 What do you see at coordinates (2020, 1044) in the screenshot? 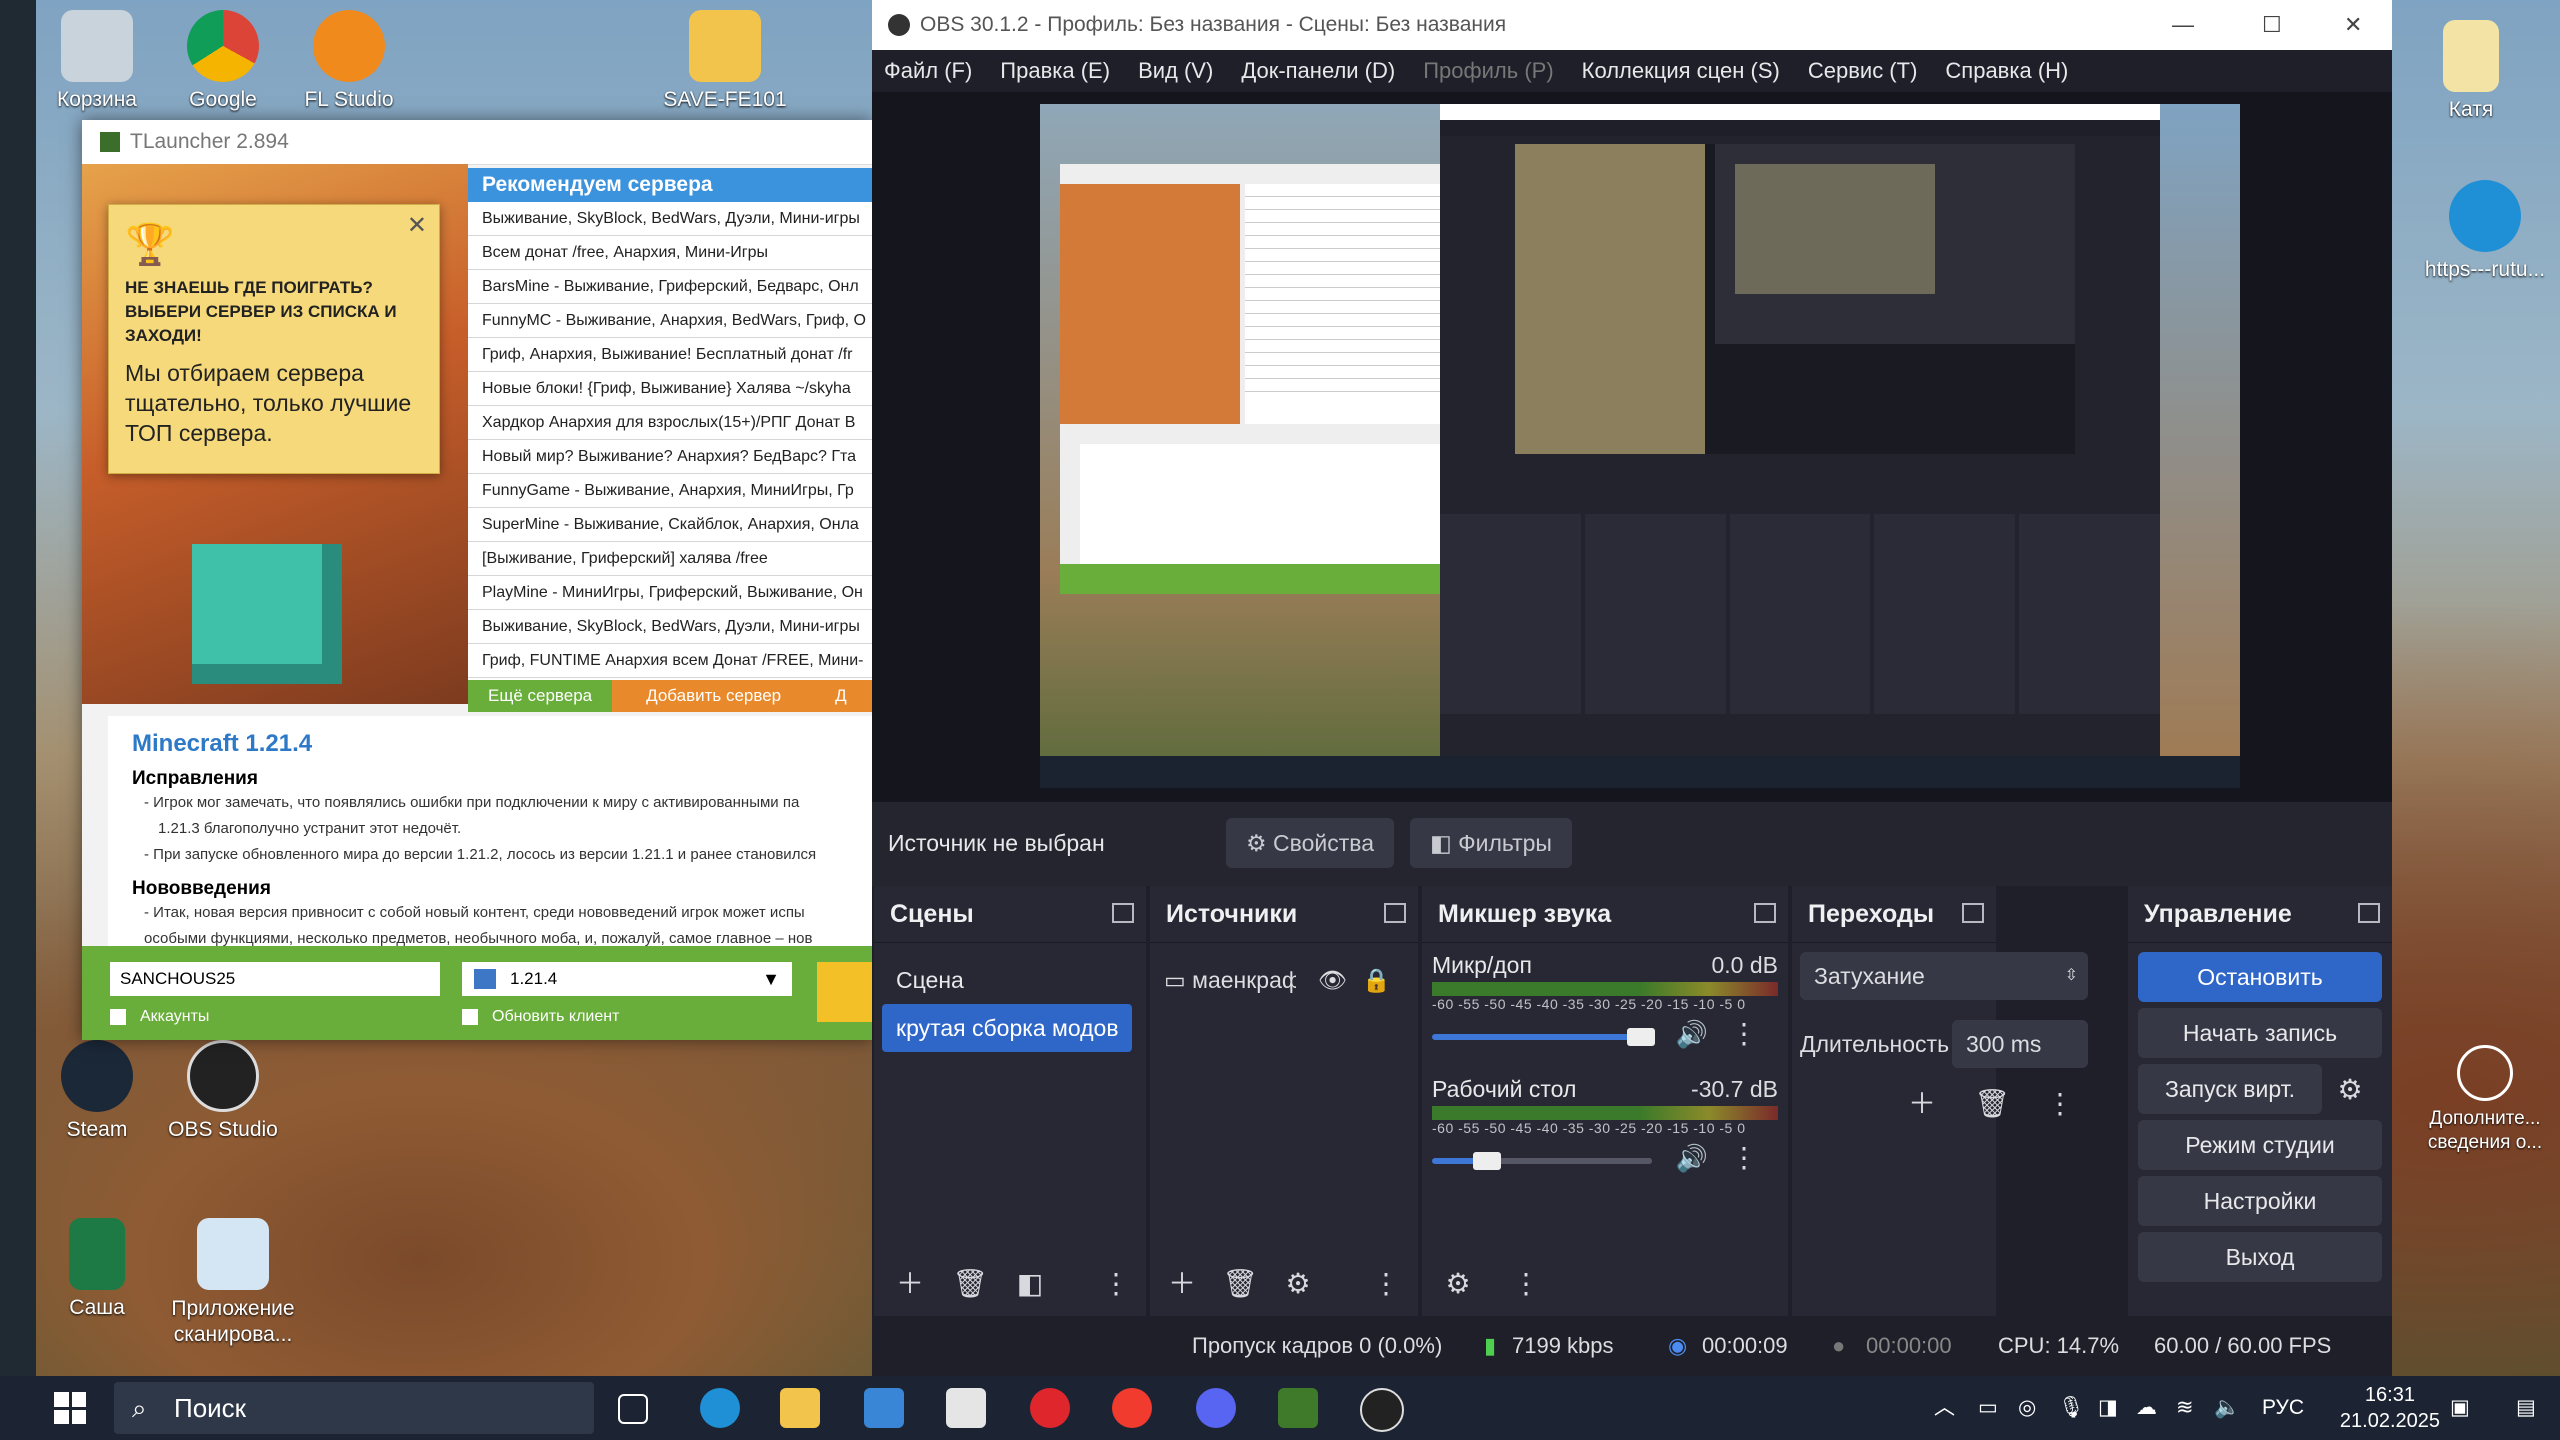
I see `duration-spinbox: 300 ms` at bounding box center [2020, 1044].